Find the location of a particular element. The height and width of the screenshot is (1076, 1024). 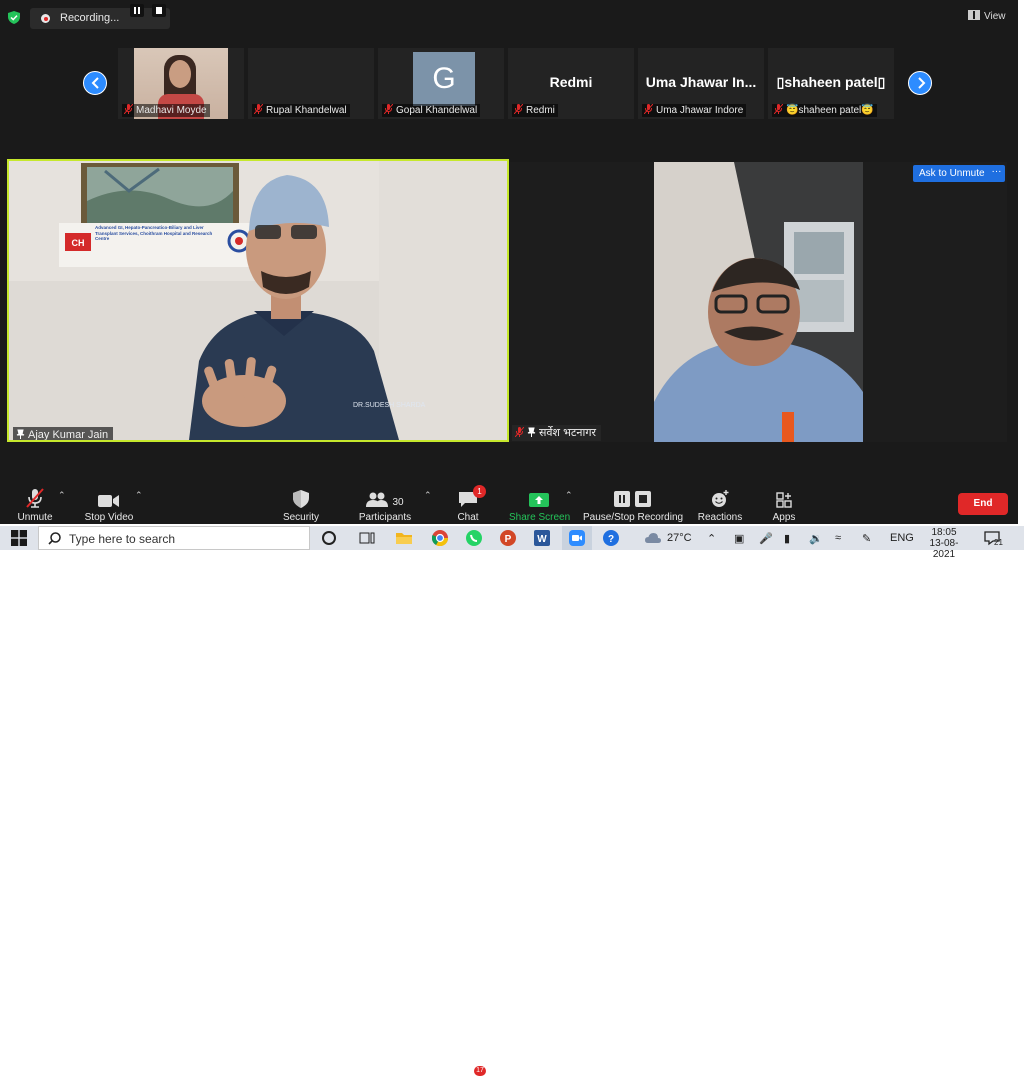

weather-temperature: 27°C is located at coordinates (679, 538).